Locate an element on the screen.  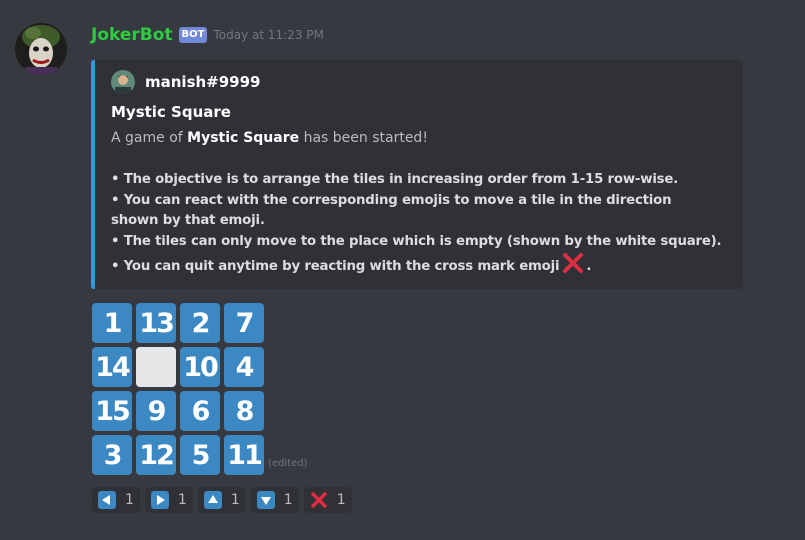
description-bold: Mystic Square is located at coordinates (243, 138).